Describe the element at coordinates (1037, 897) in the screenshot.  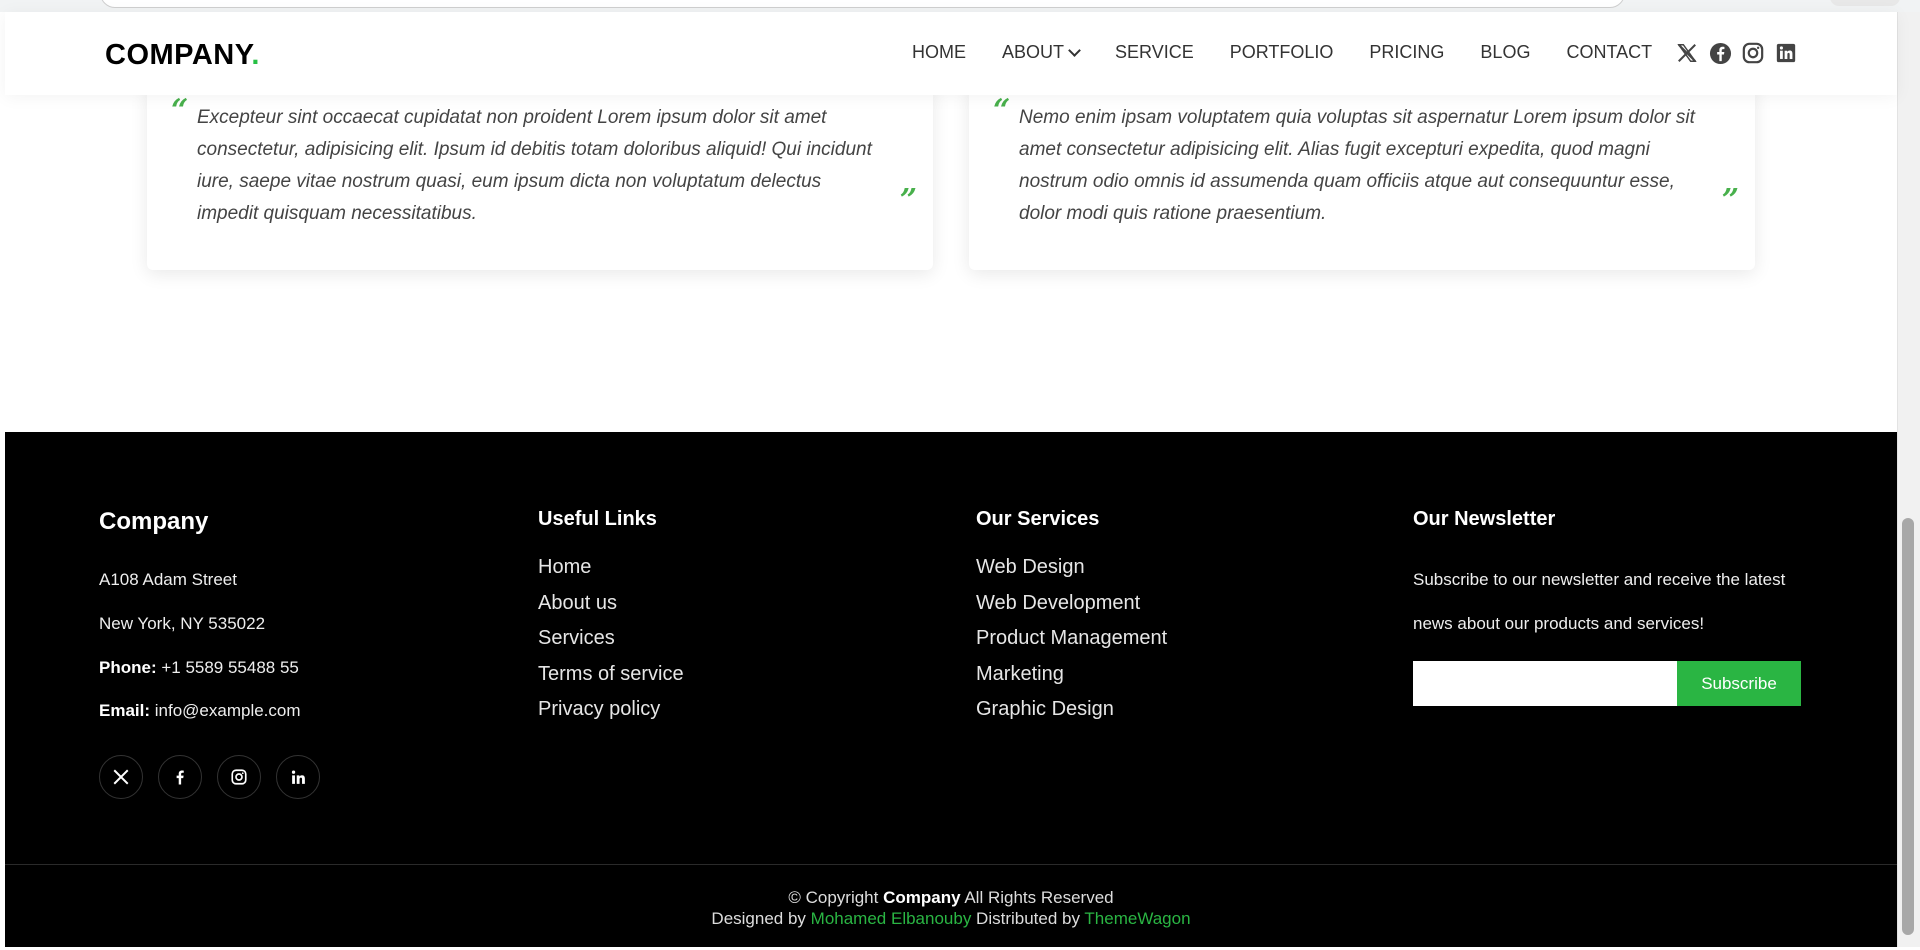
I see `copyright-suffix: All Rights Reserved` at that location.